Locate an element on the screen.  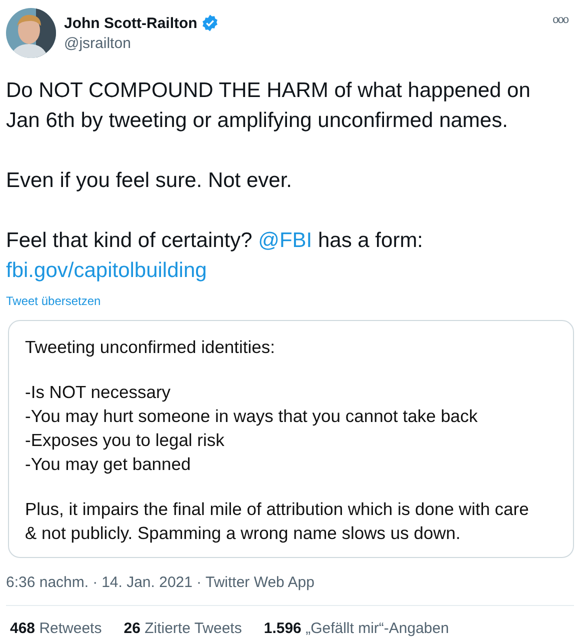
tweet-text: Do NOT COMPOUND THE HARM of what happened on Jan 6th by tweeting or amplifying unconfirmed names. is located at coordinates (269, 106).